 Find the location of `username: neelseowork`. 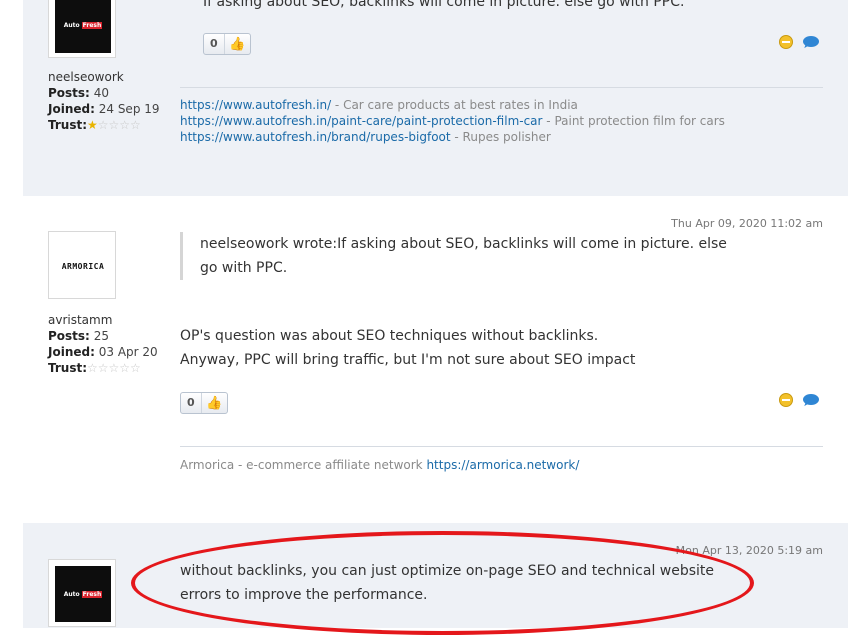

username: neelseowork is located at coordinates (104, 77).